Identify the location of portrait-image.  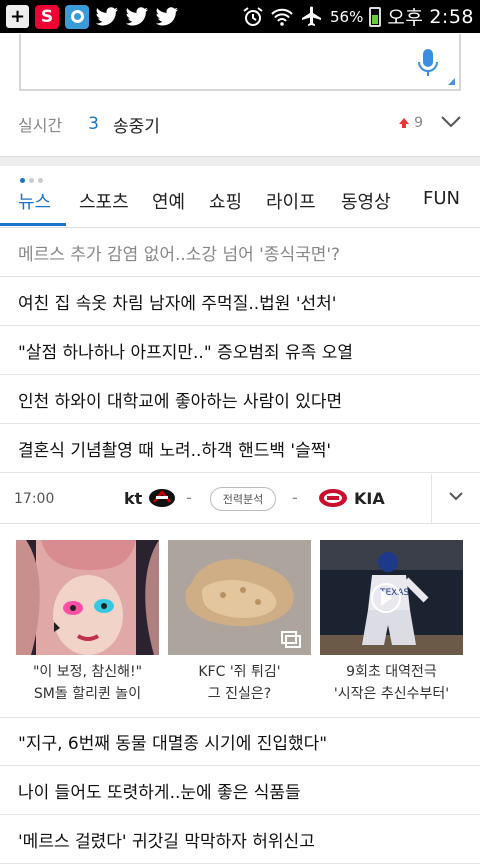
(87, 597).